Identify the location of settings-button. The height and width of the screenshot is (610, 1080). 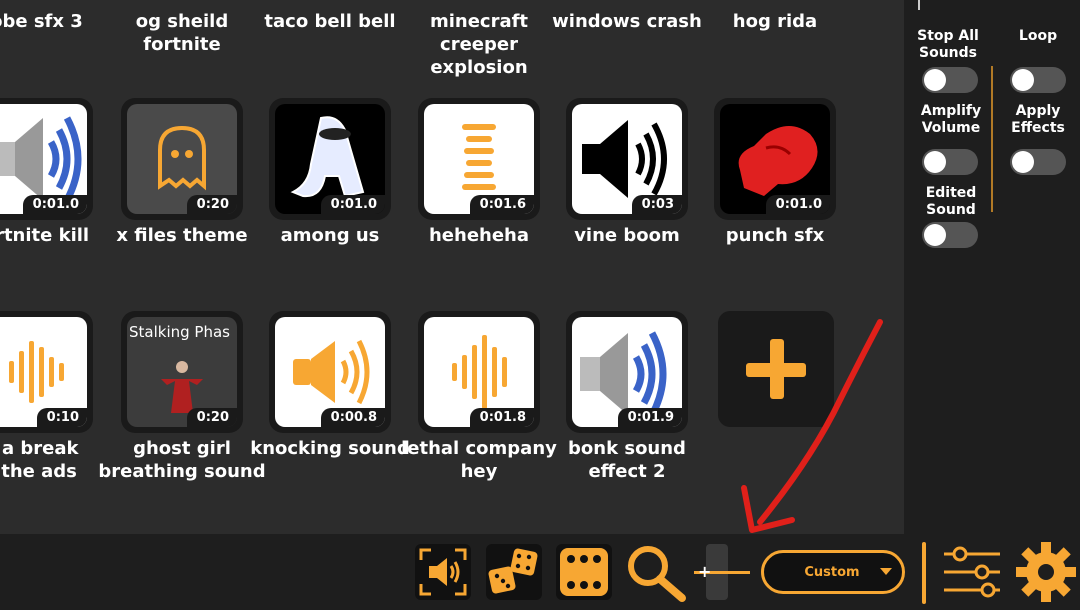
(1046, 572).